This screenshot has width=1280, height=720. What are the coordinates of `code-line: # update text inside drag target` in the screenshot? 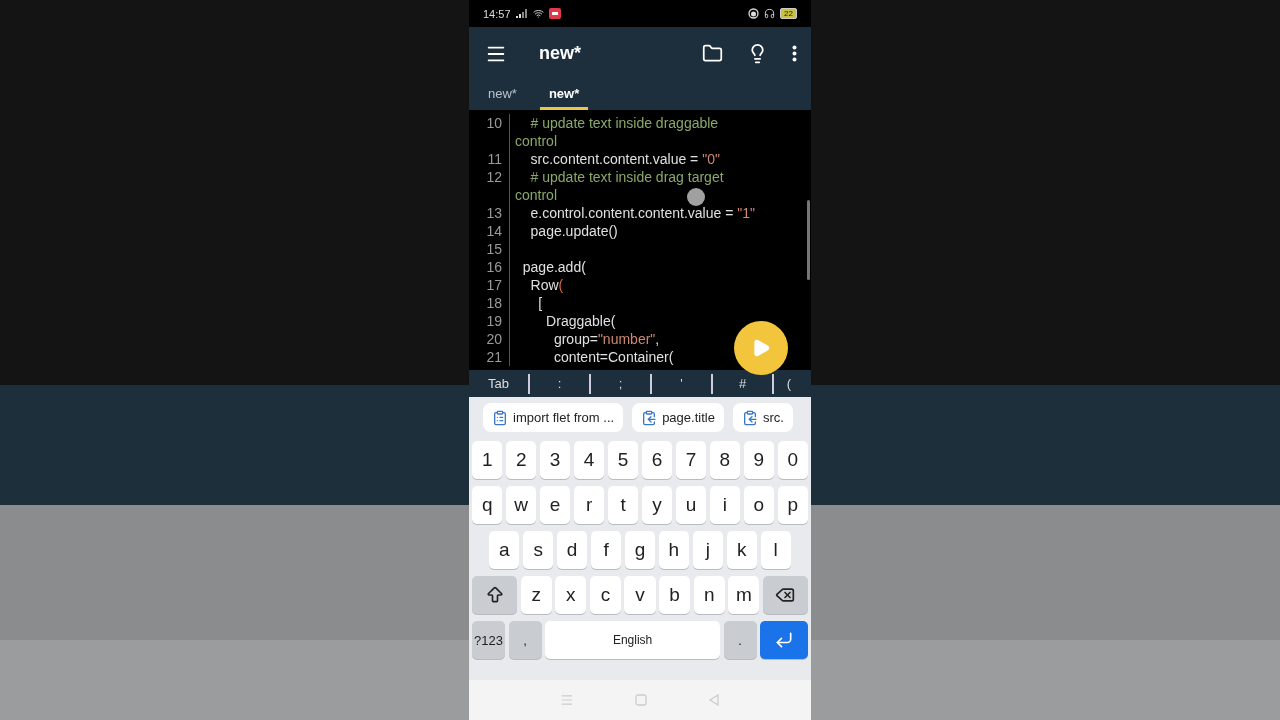 It's located at (626, 177).